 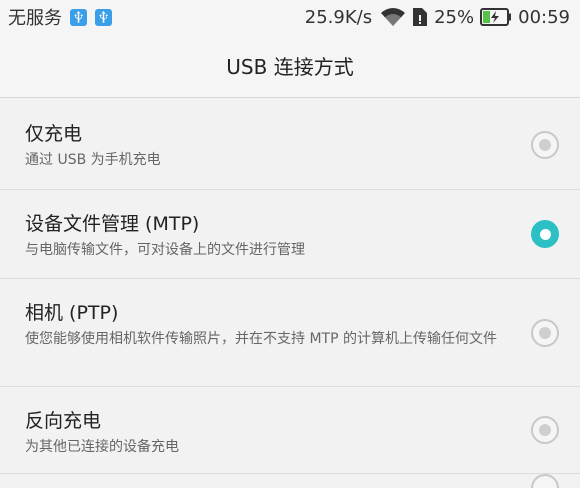 I want to click on carrier-text: 无服务, so click(x=35, y=18).